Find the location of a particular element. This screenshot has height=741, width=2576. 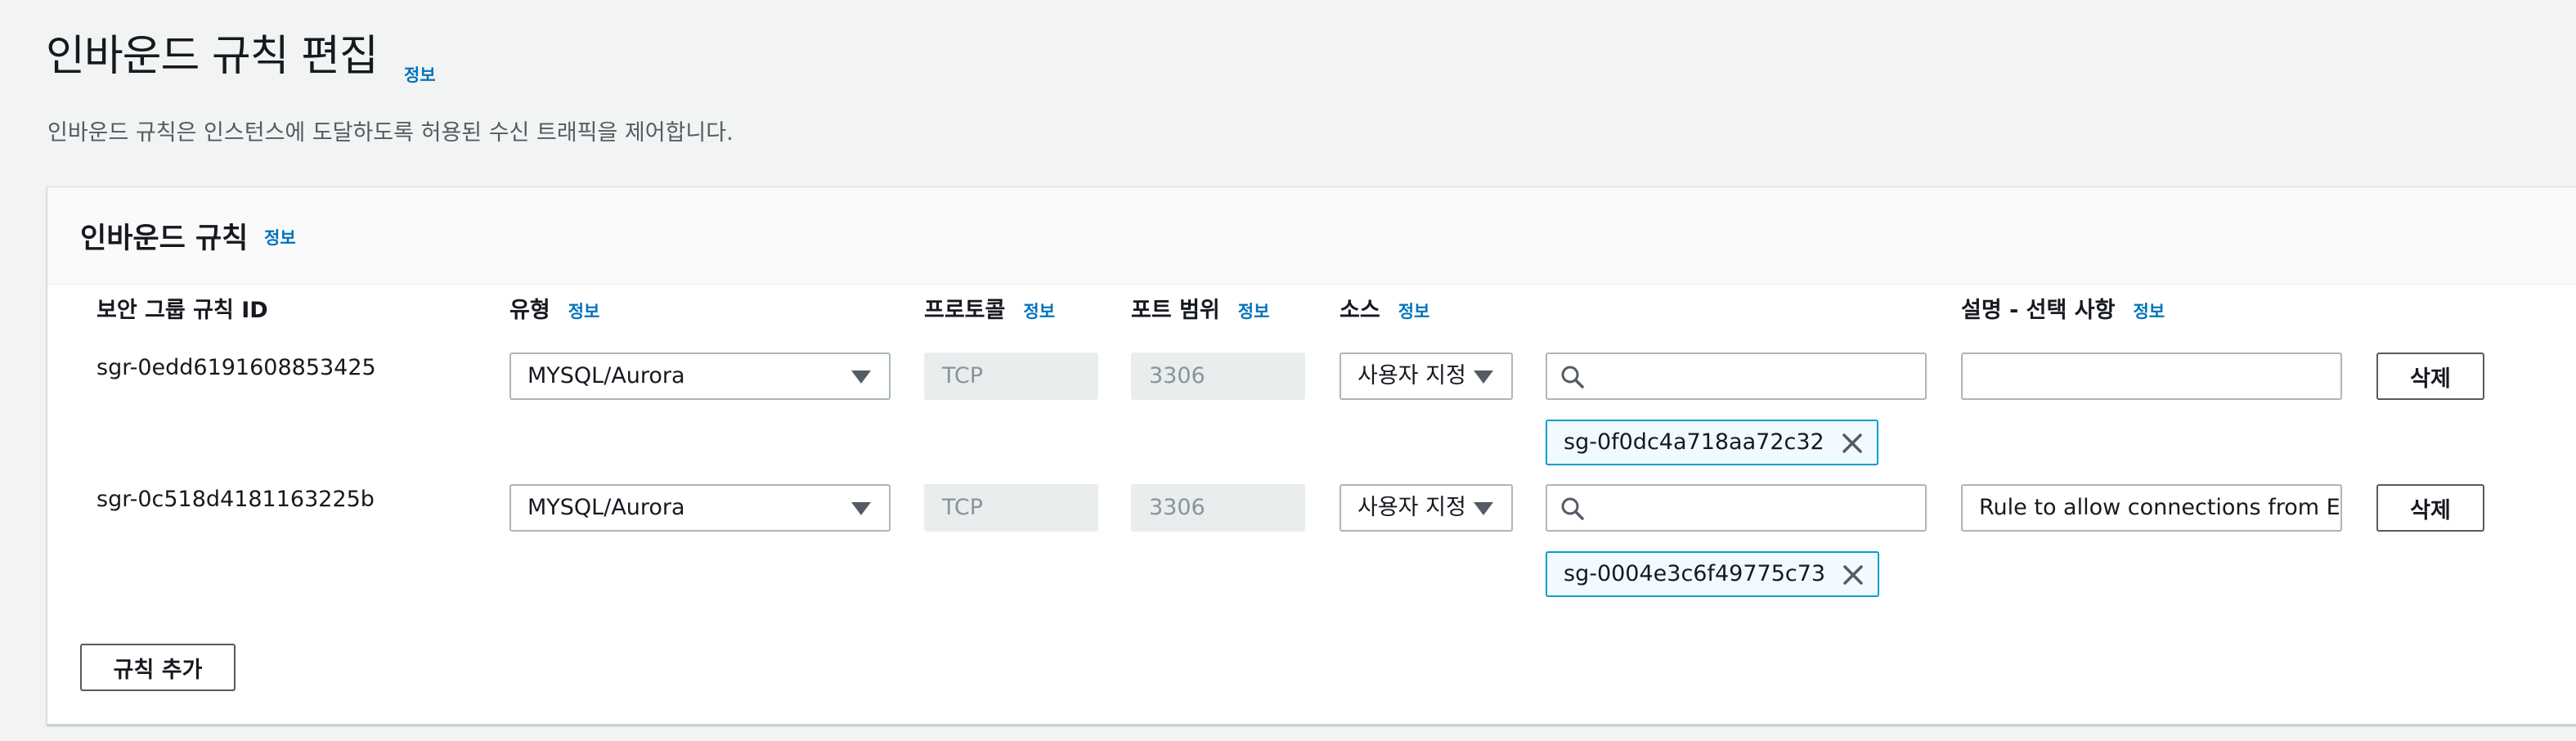

source-token-label: sg-0f0dc4a718aa72c32 is located at coordinates (1694, 442).